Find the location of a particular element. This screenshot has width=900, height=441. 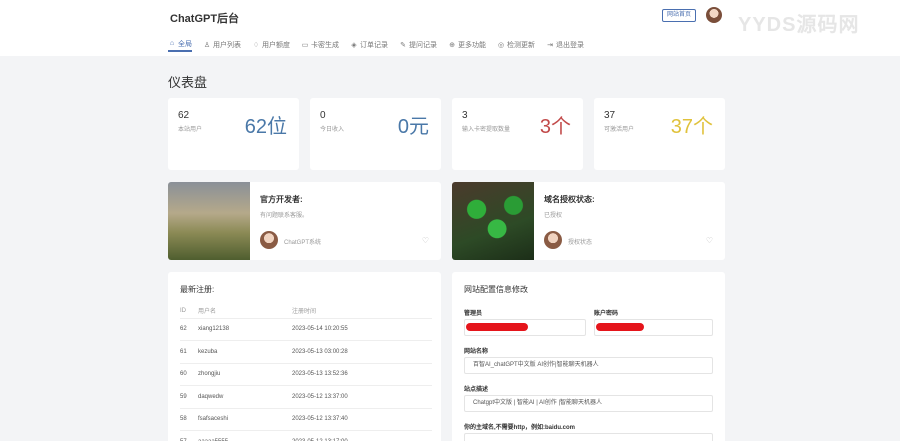

clover-image is located at coordinates (493, 221).